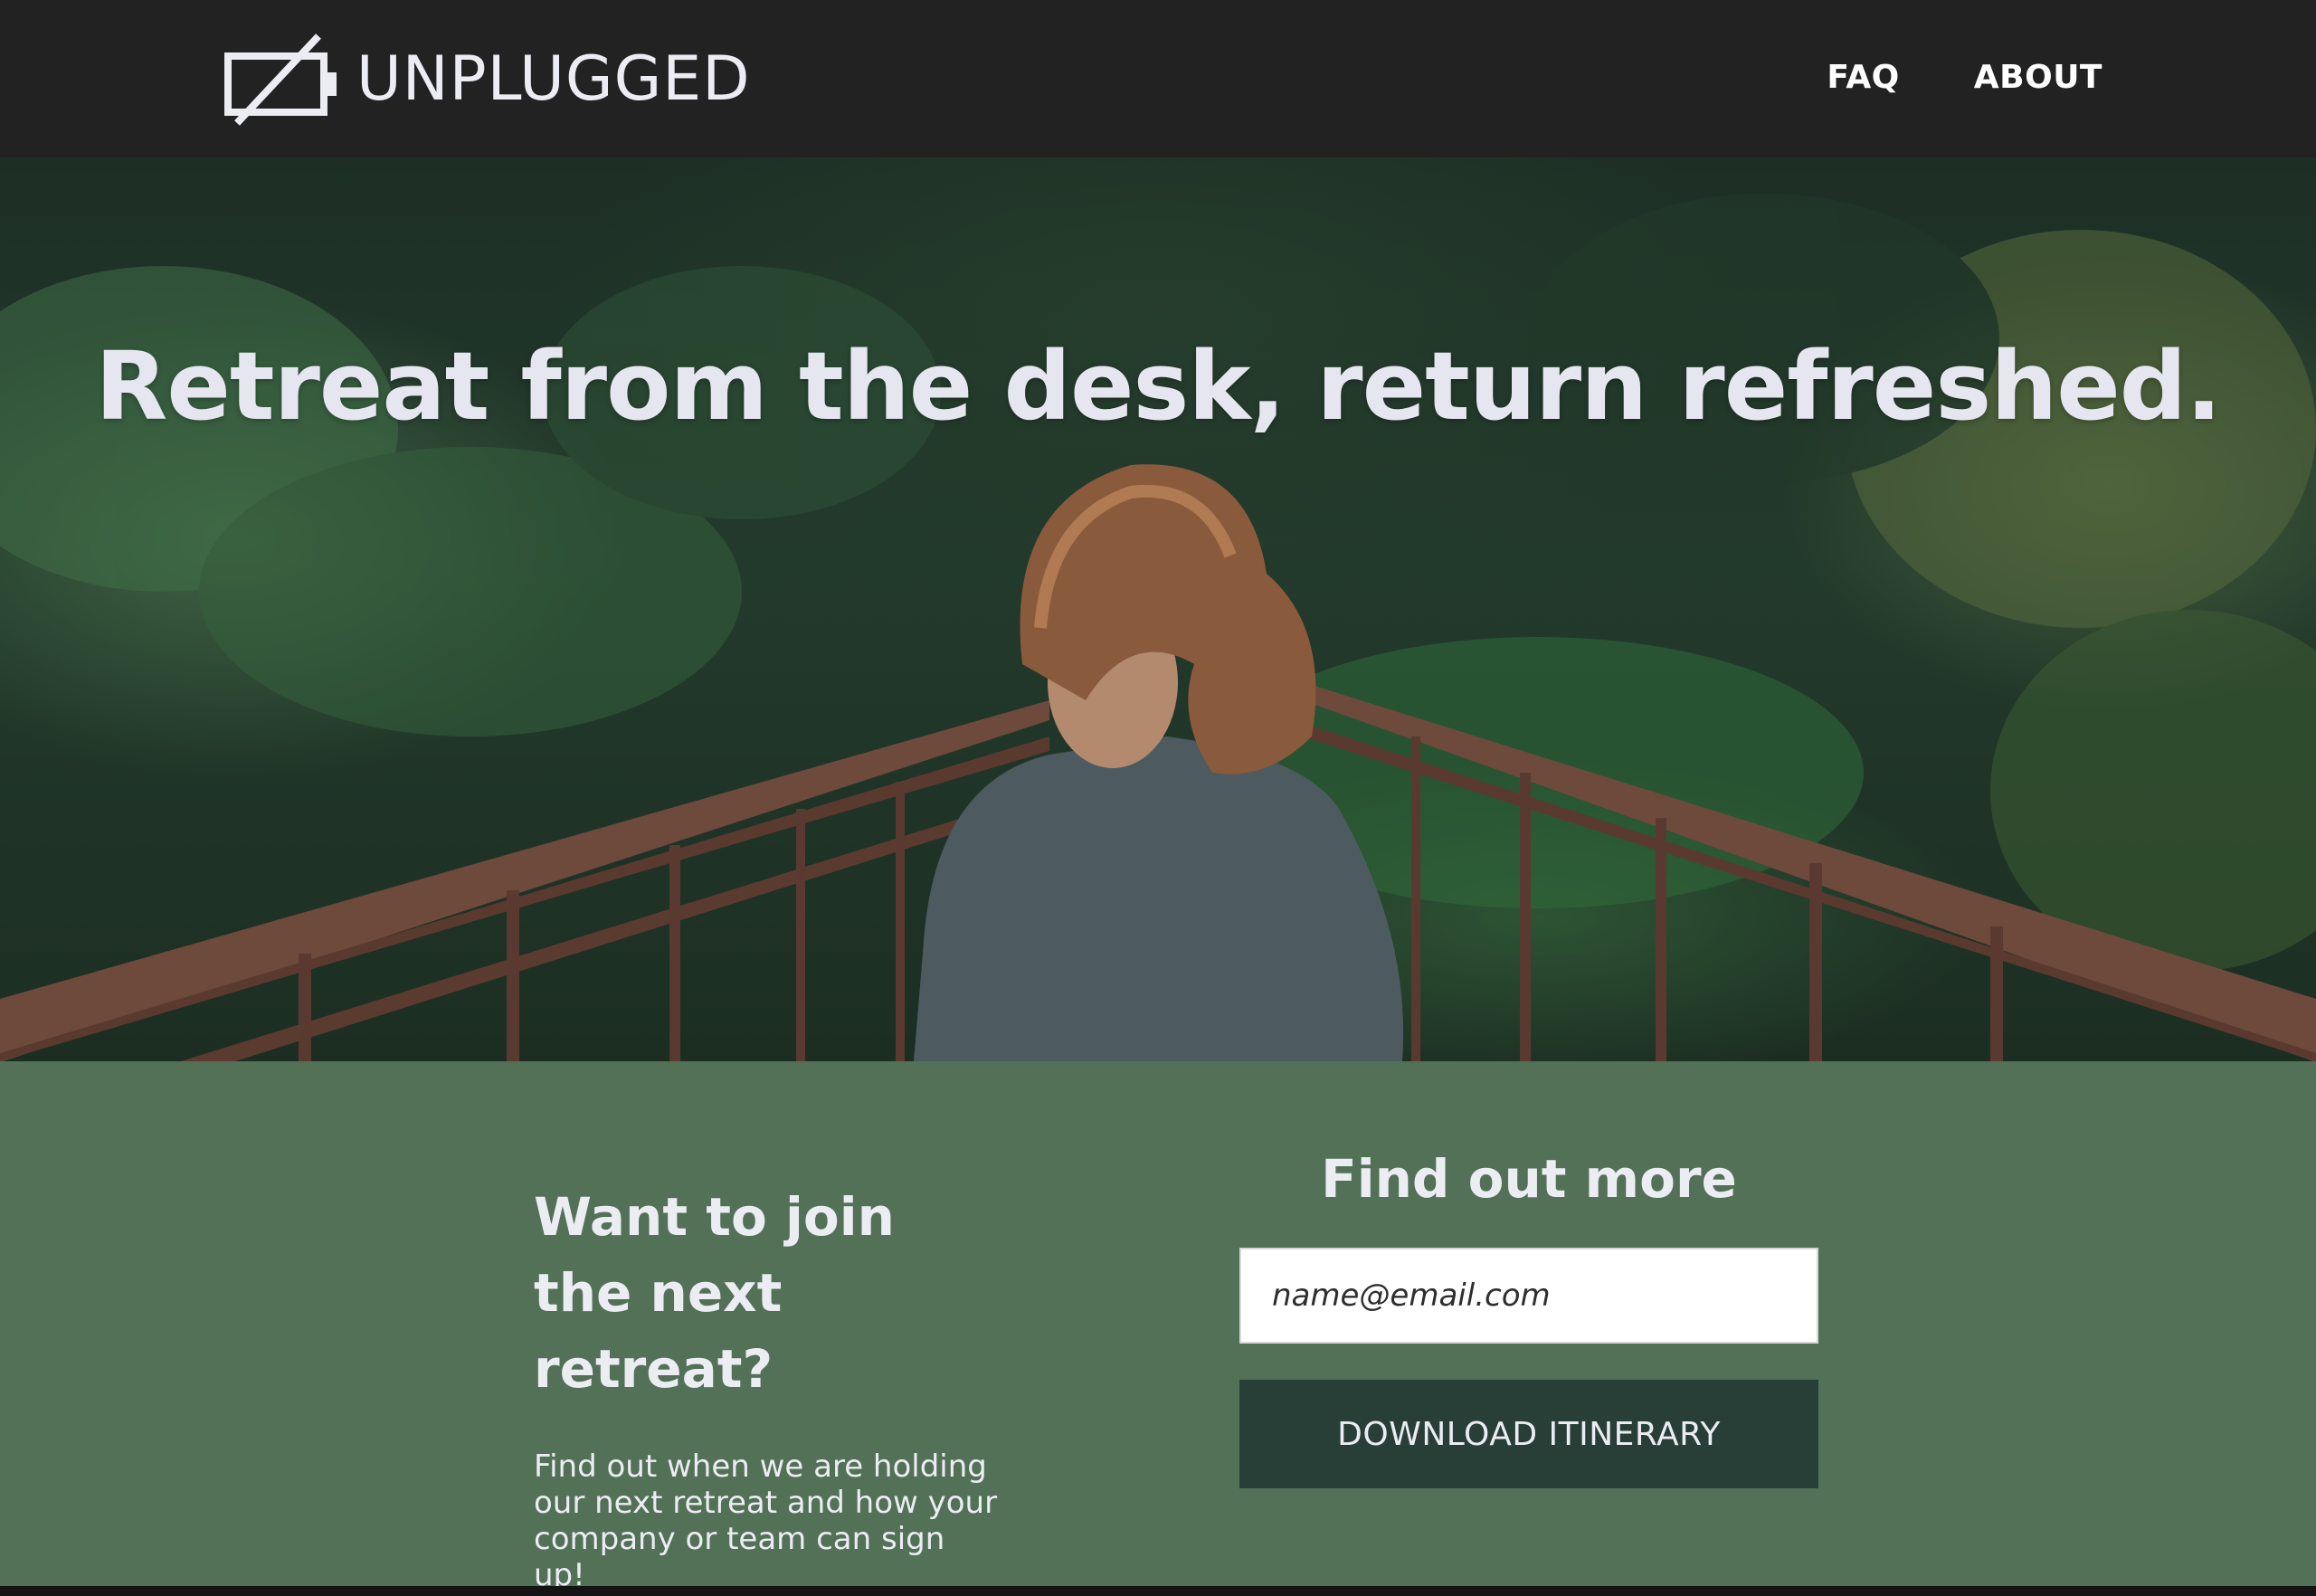  What do you see at coordinates (1158, 79) in the screenshot?
I see `site-header: UNPLUGGED FAQ ABOUT` at bounding box center [1158, 79].